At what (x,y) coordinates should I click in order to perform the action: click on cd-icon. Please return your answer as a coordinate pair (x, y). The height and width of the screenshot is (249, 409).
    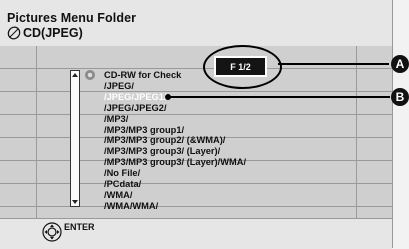
    Looking at the image, I should click on (90, 75).